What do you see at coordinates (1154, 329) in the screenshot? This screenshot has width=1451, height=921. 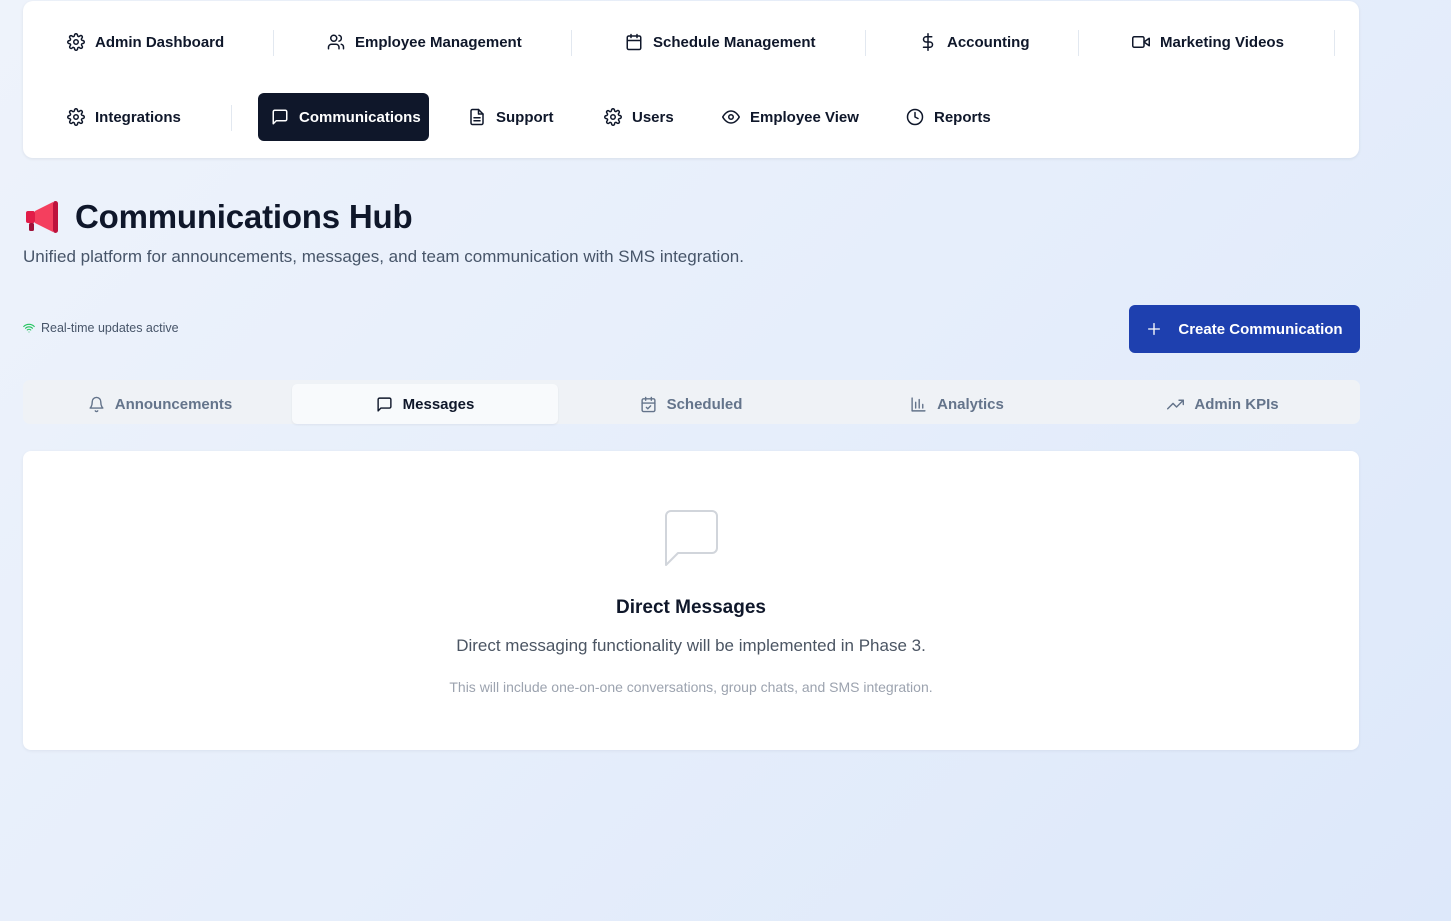 I see `plus-icon` at bounding box center [1154, 329].